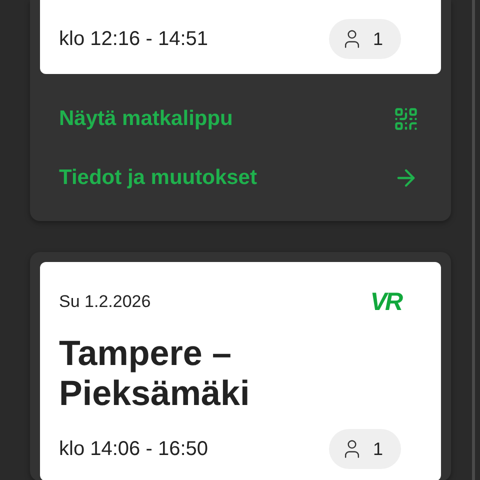 The image size is (480, 480). What do you see at coordinates (105, 302) in the screenshot?
I see `trip-date: Su 1.2.2026` at bounding box center [105, 302].